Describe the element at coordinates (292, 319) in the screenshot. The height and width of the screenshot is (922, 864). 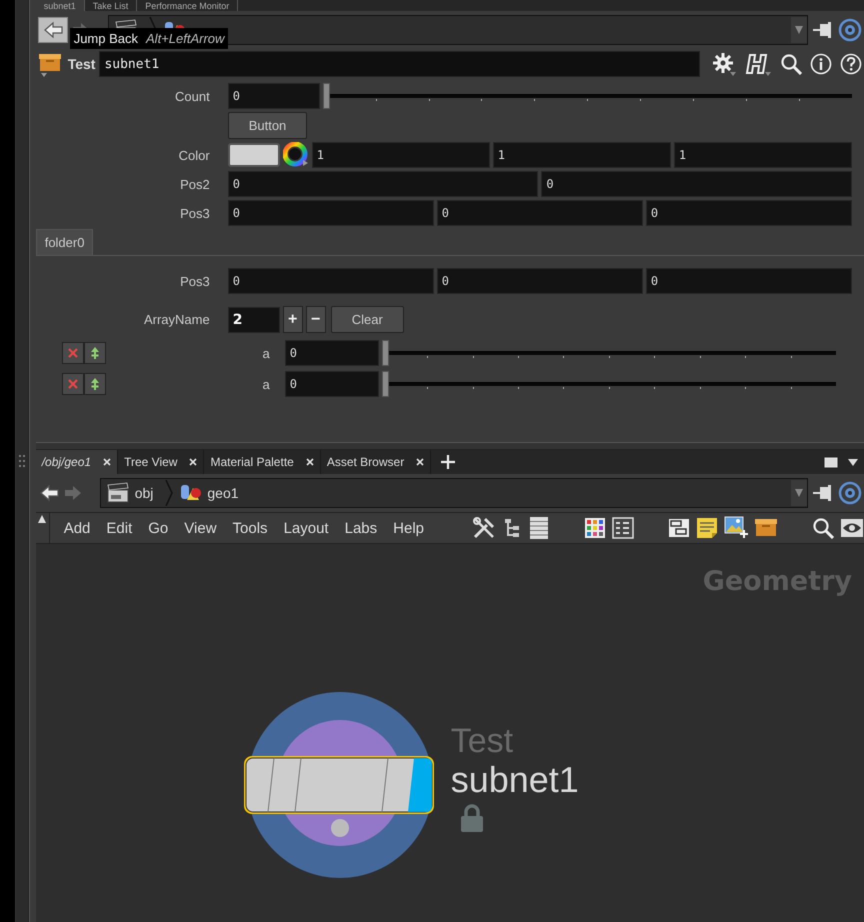
I see `add-button: +` at that location.